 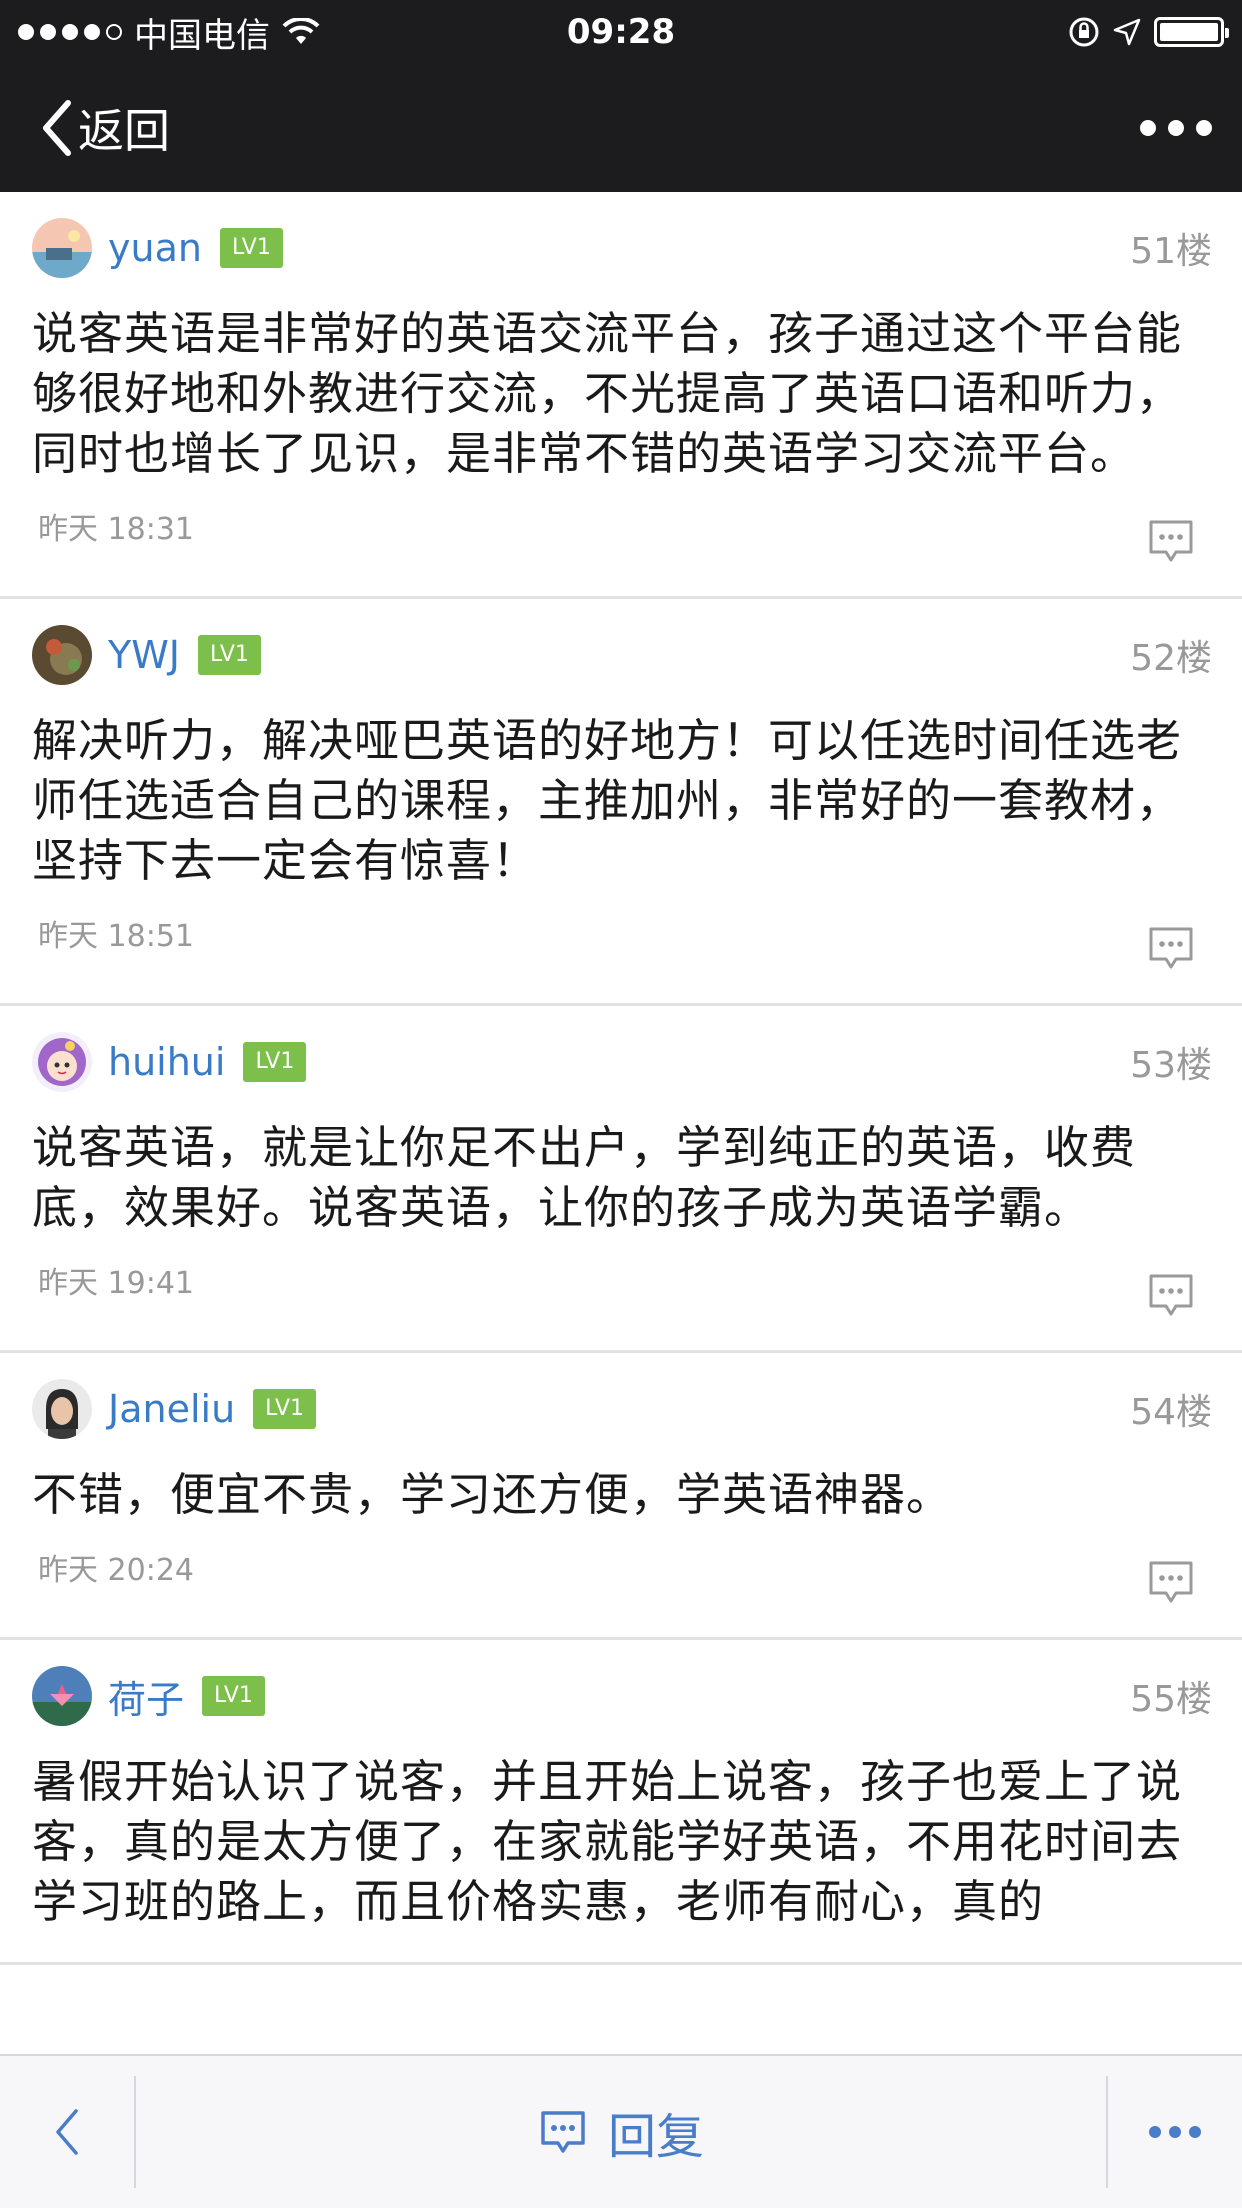 What do you see at coordinates (124, 131) in the screenshot?
I see `back-label: 返回` at bounding box center [124, 131].